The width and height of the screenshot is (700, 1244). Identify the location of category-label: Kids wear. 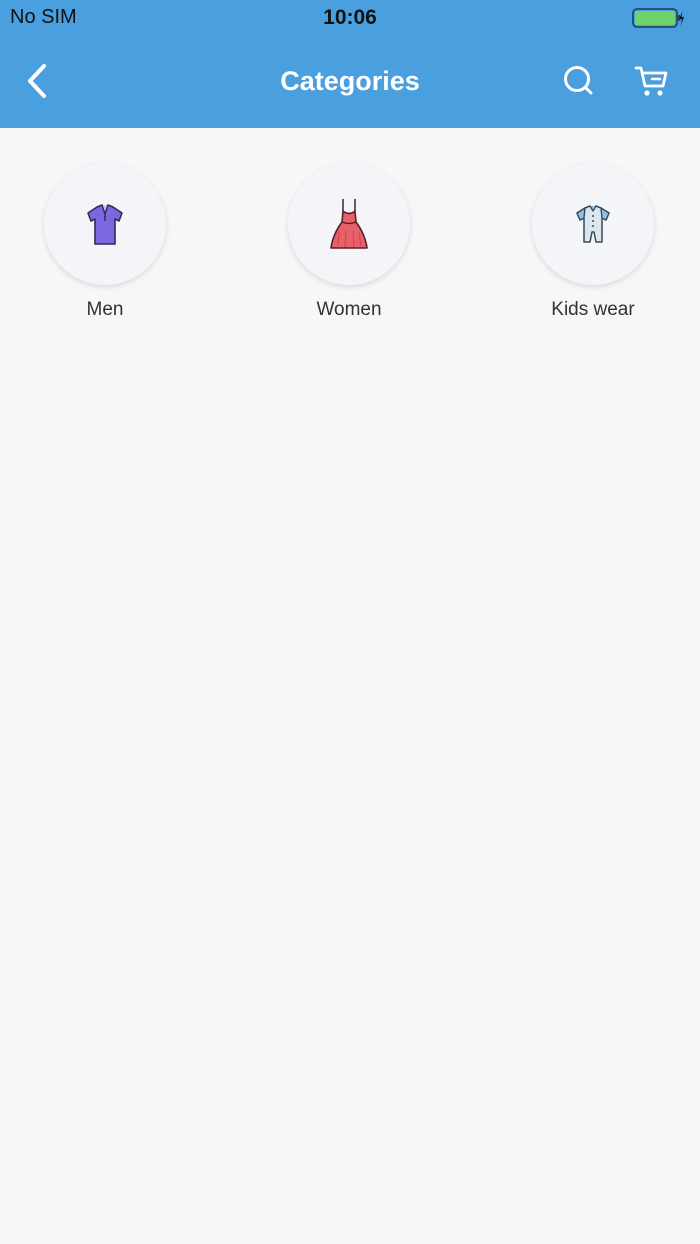
(593, 309).